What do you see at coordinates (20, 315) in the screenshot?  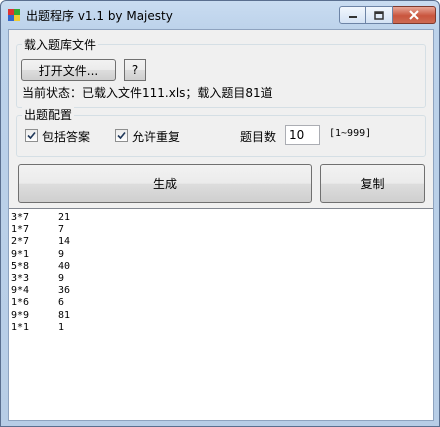 I see `output-expression: 9*9` at bounding box center [20, 315].